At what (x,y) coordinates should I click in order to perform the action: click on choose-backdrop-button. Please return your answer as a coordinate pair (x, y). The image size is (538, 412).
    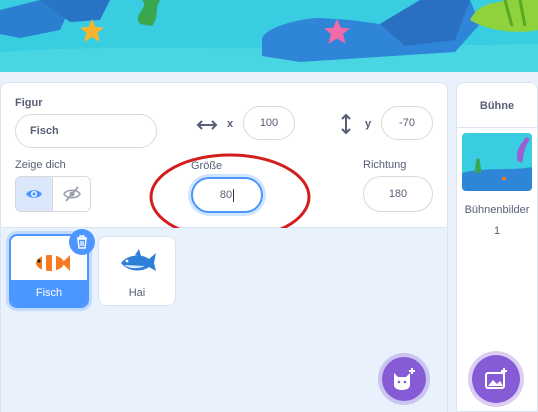
    Looking at the image, I should click on (496, 379).